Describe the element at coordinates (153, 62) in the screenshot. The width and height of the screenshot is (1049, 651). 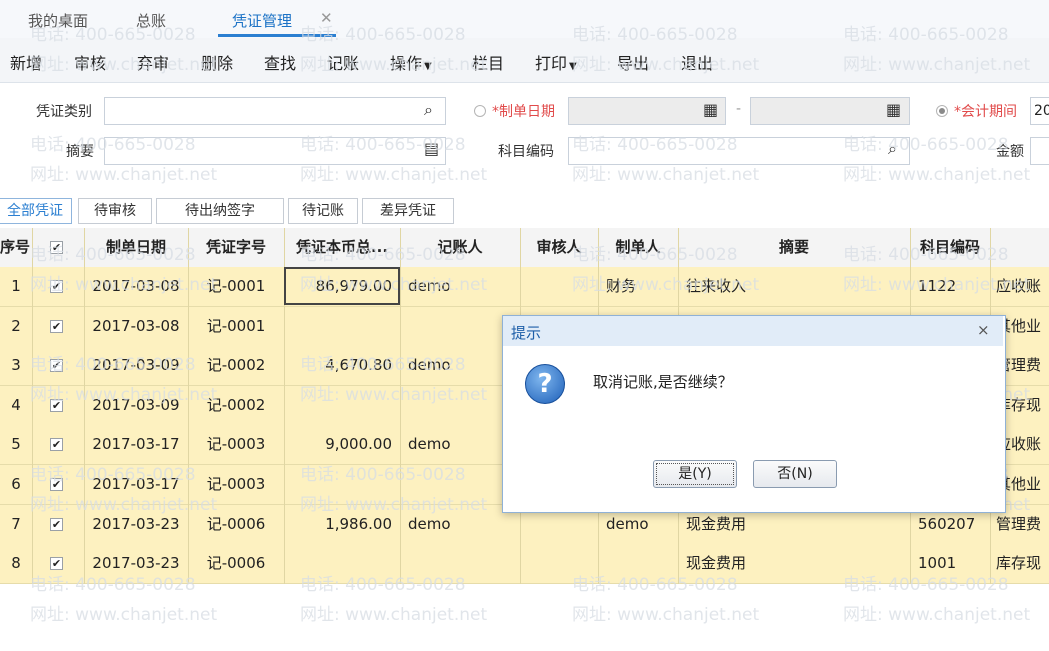
I see `unaudit-button: 弃审` at that location.